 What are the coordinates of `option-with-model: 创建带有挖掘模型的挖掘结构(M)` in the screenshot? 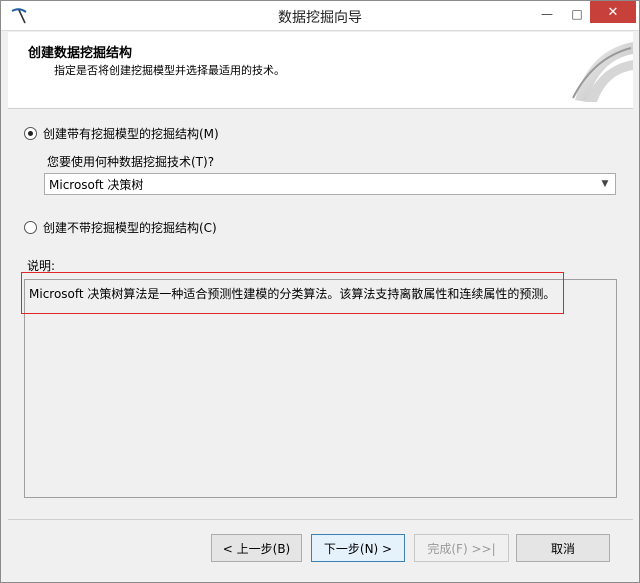 It's located at (121, 133).